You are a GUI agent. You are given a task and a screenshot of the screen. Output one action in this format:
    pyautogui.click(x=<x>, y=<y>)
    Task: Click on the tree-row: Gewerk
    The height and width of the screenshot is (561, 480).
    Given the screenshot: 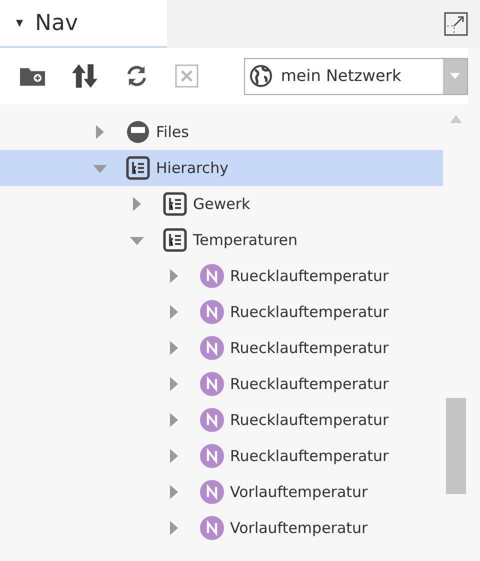 What is the action you would take?
    pyautogui.click(x=221, y=204)
    